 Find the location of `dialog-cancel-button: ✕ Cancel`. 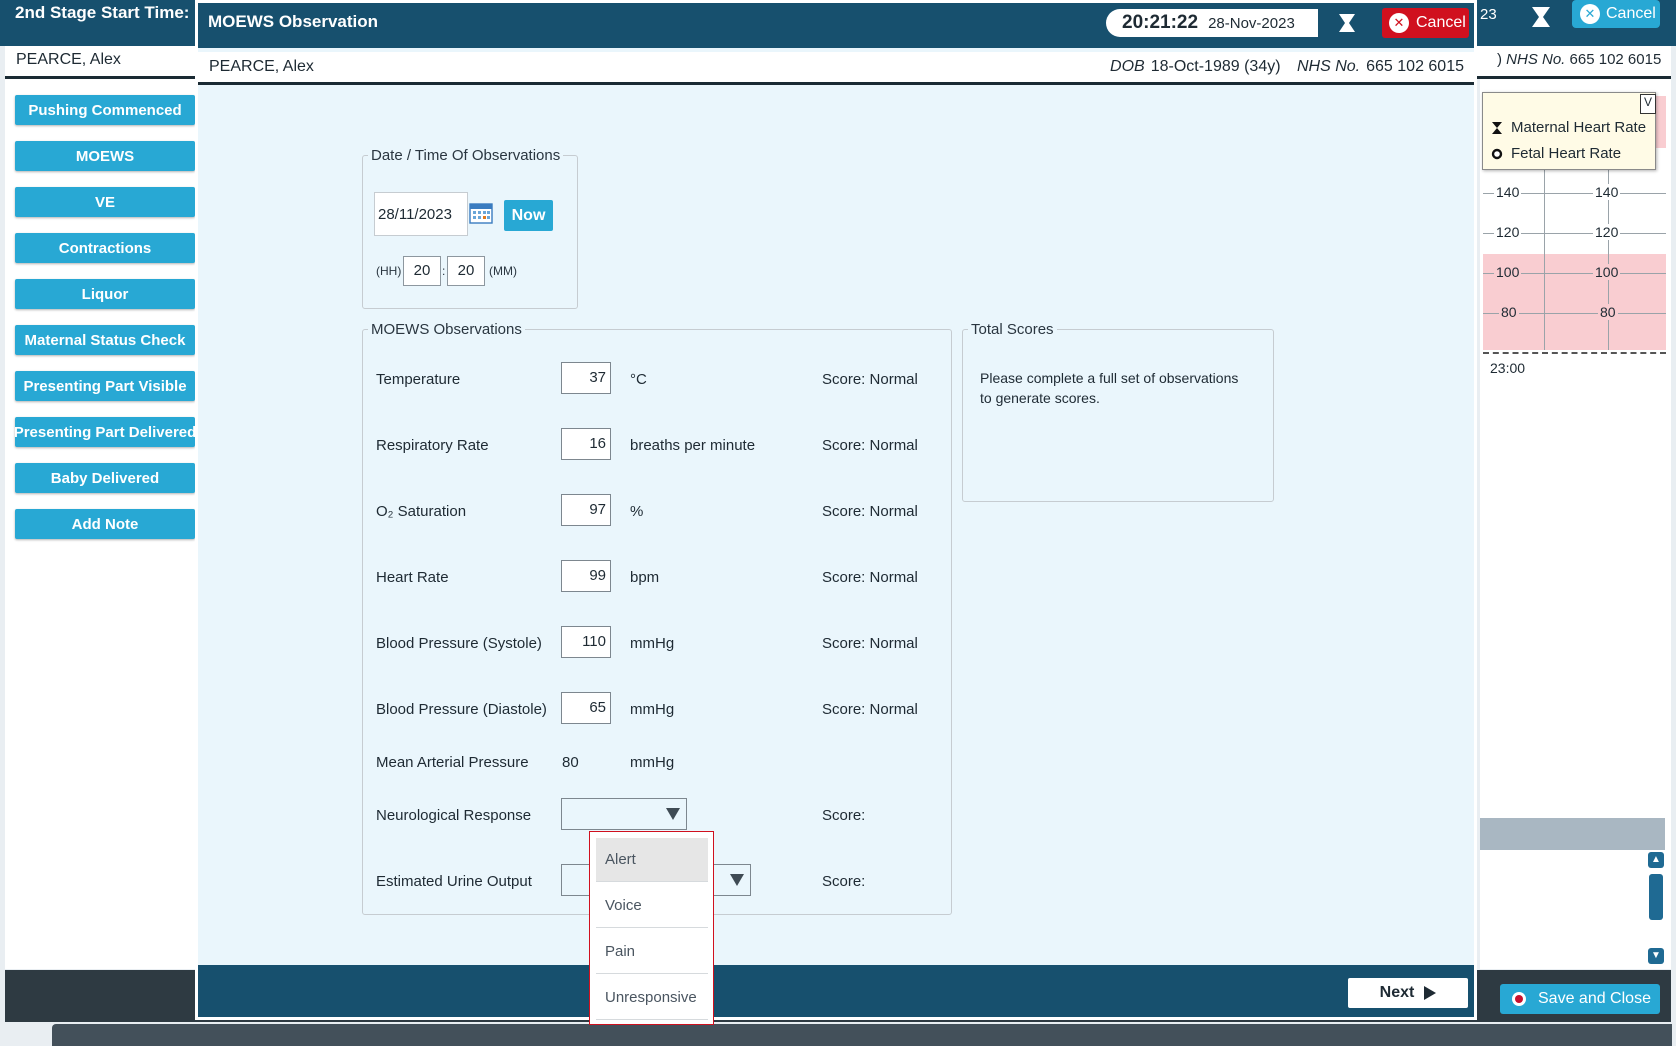

dialog-cancel-button: ✕ Cancel is located at coordinates (1425, 23).